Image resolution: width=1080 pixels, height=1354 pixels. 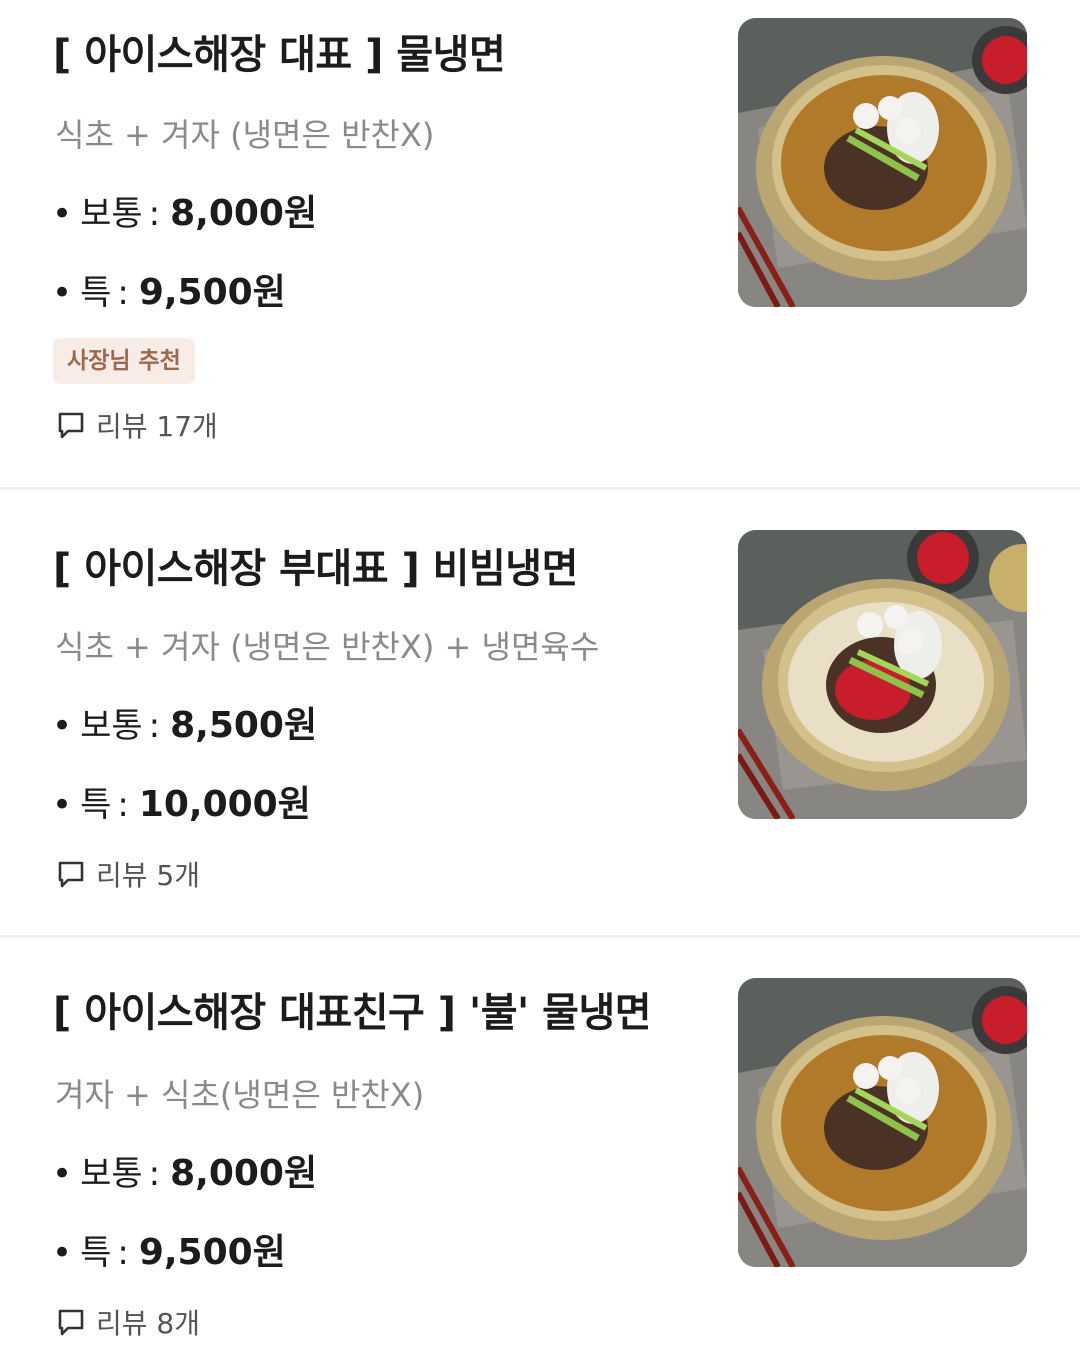 What do you see at coordinates (315, 569) in the screenshot?
I see `menu-item-title: [ 아이스해장 부대표 ] 비빔냉면` at bounding box center [315, 569].